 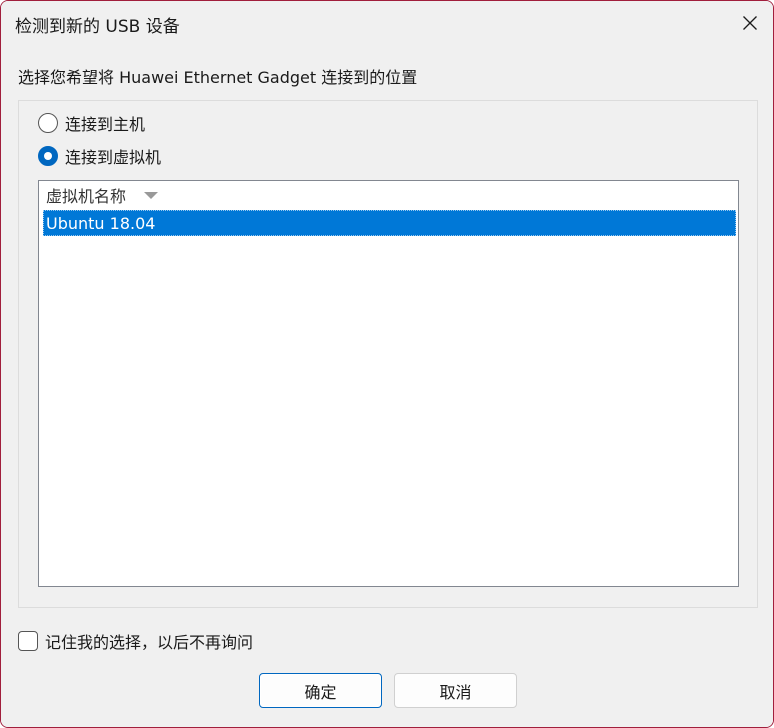 I want to click on radio-connect-vm: 连接到虚拟机, so click(x=99, y=156).